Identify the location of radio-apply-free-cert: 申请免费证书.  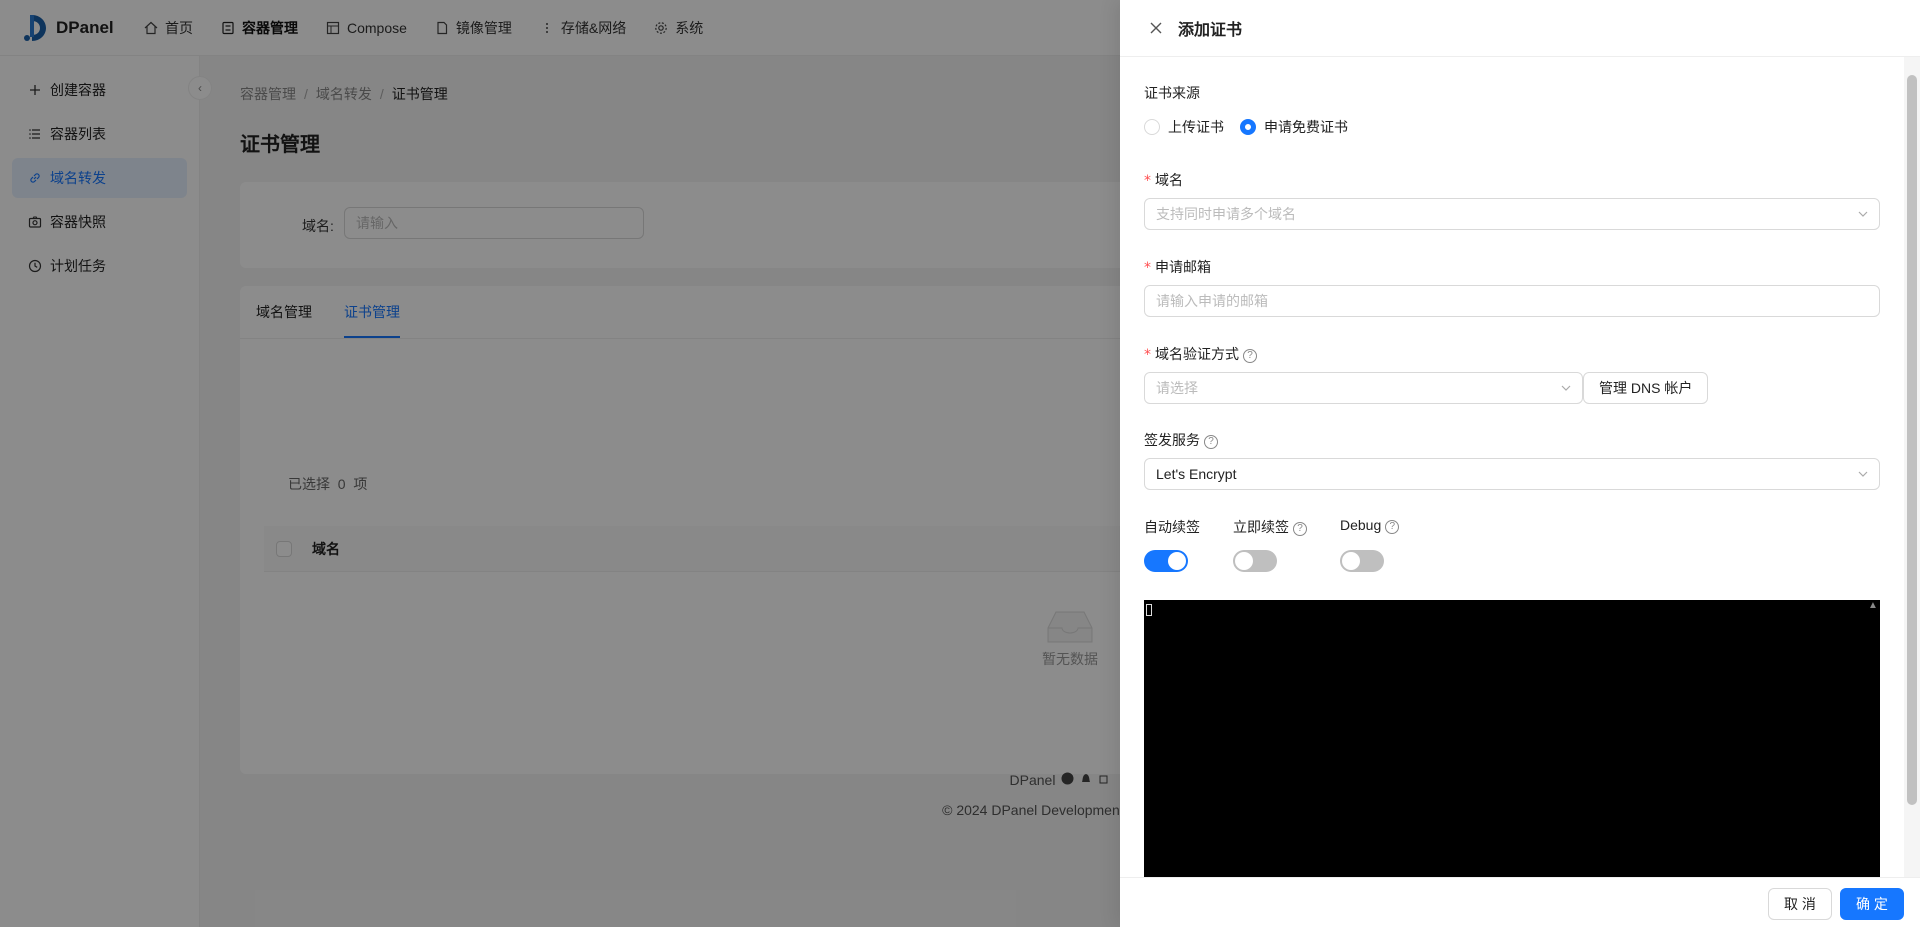
(1294, 127).